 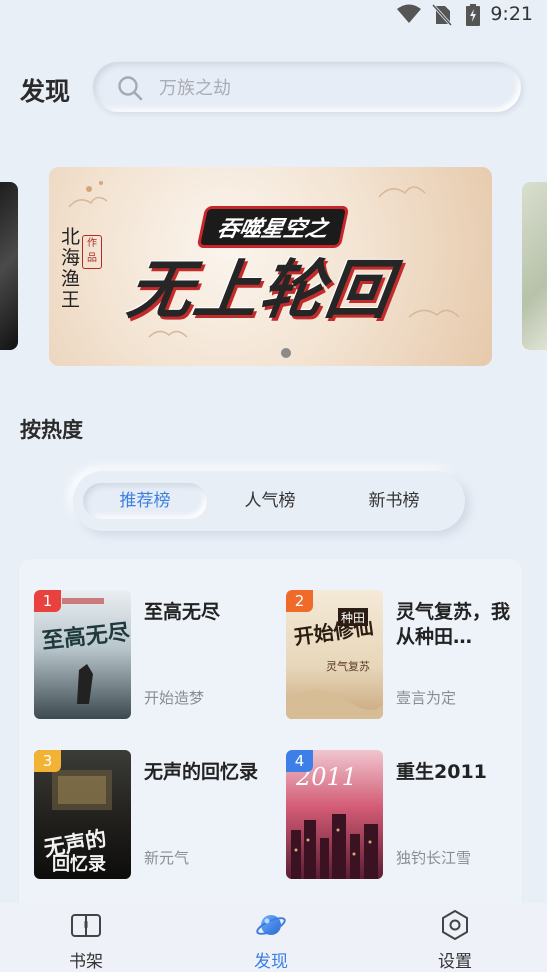 What do you see at coordinates (406, 815) in the screenshot?
I see `book-item-4: 2011 4 重生2011 独钓长江雪` at bounding box center [406, 815].